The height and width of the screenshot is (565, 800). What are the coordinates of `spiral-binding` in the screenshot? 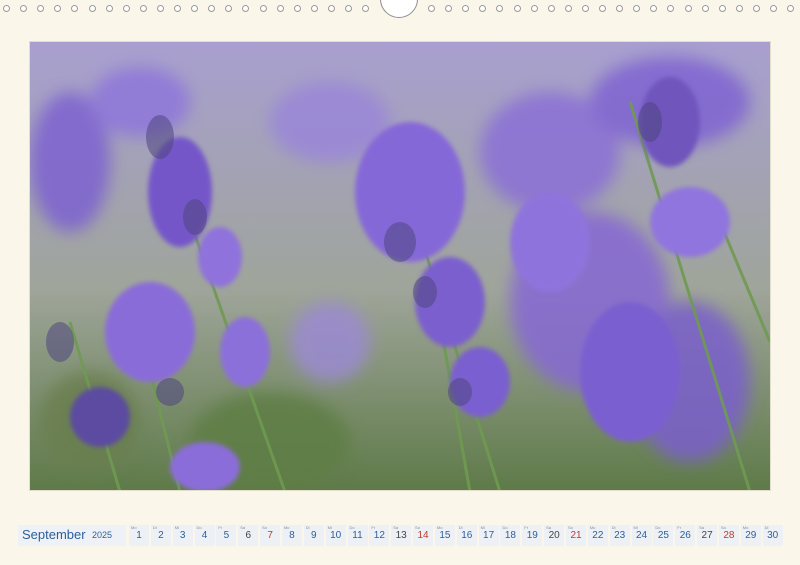 It's located at (400, 11).